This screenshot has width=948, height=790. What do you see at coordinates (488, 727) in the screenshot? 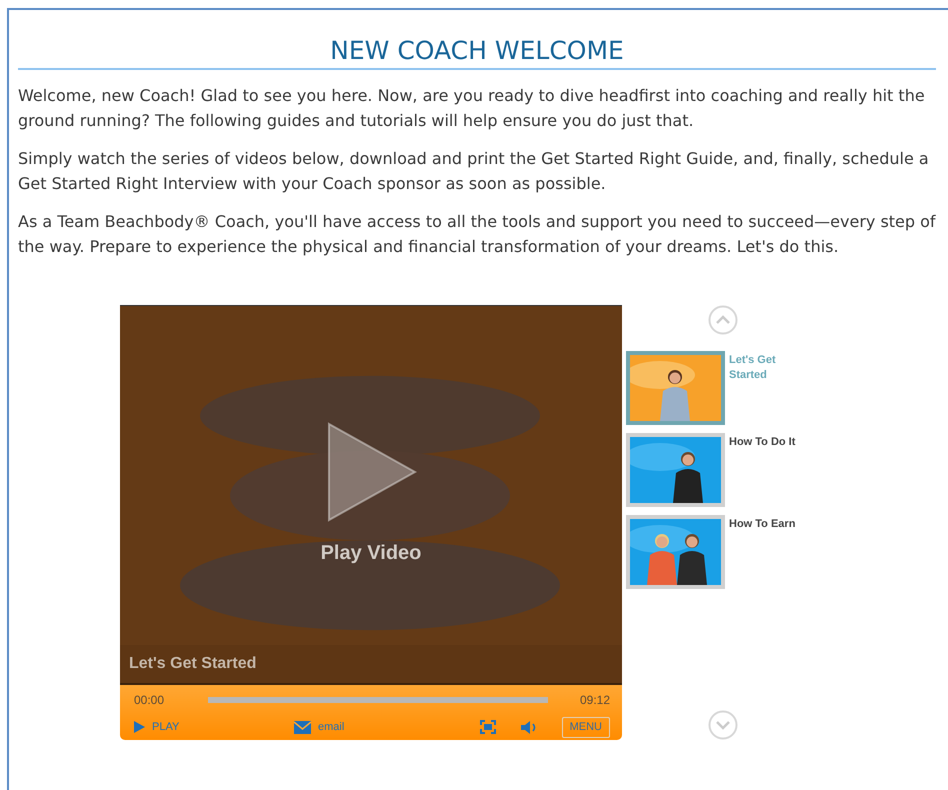
I see `fullscreen-icon` at bounding box center [488, 727].